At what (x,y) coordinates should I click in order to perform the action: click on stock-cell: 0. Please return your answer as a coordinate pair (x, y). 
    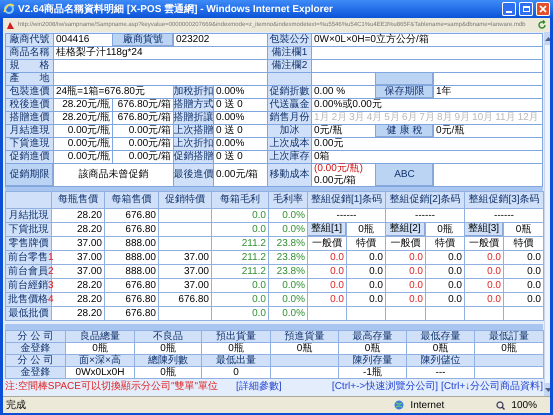
    Looking at the image, I should click on (236, 372).